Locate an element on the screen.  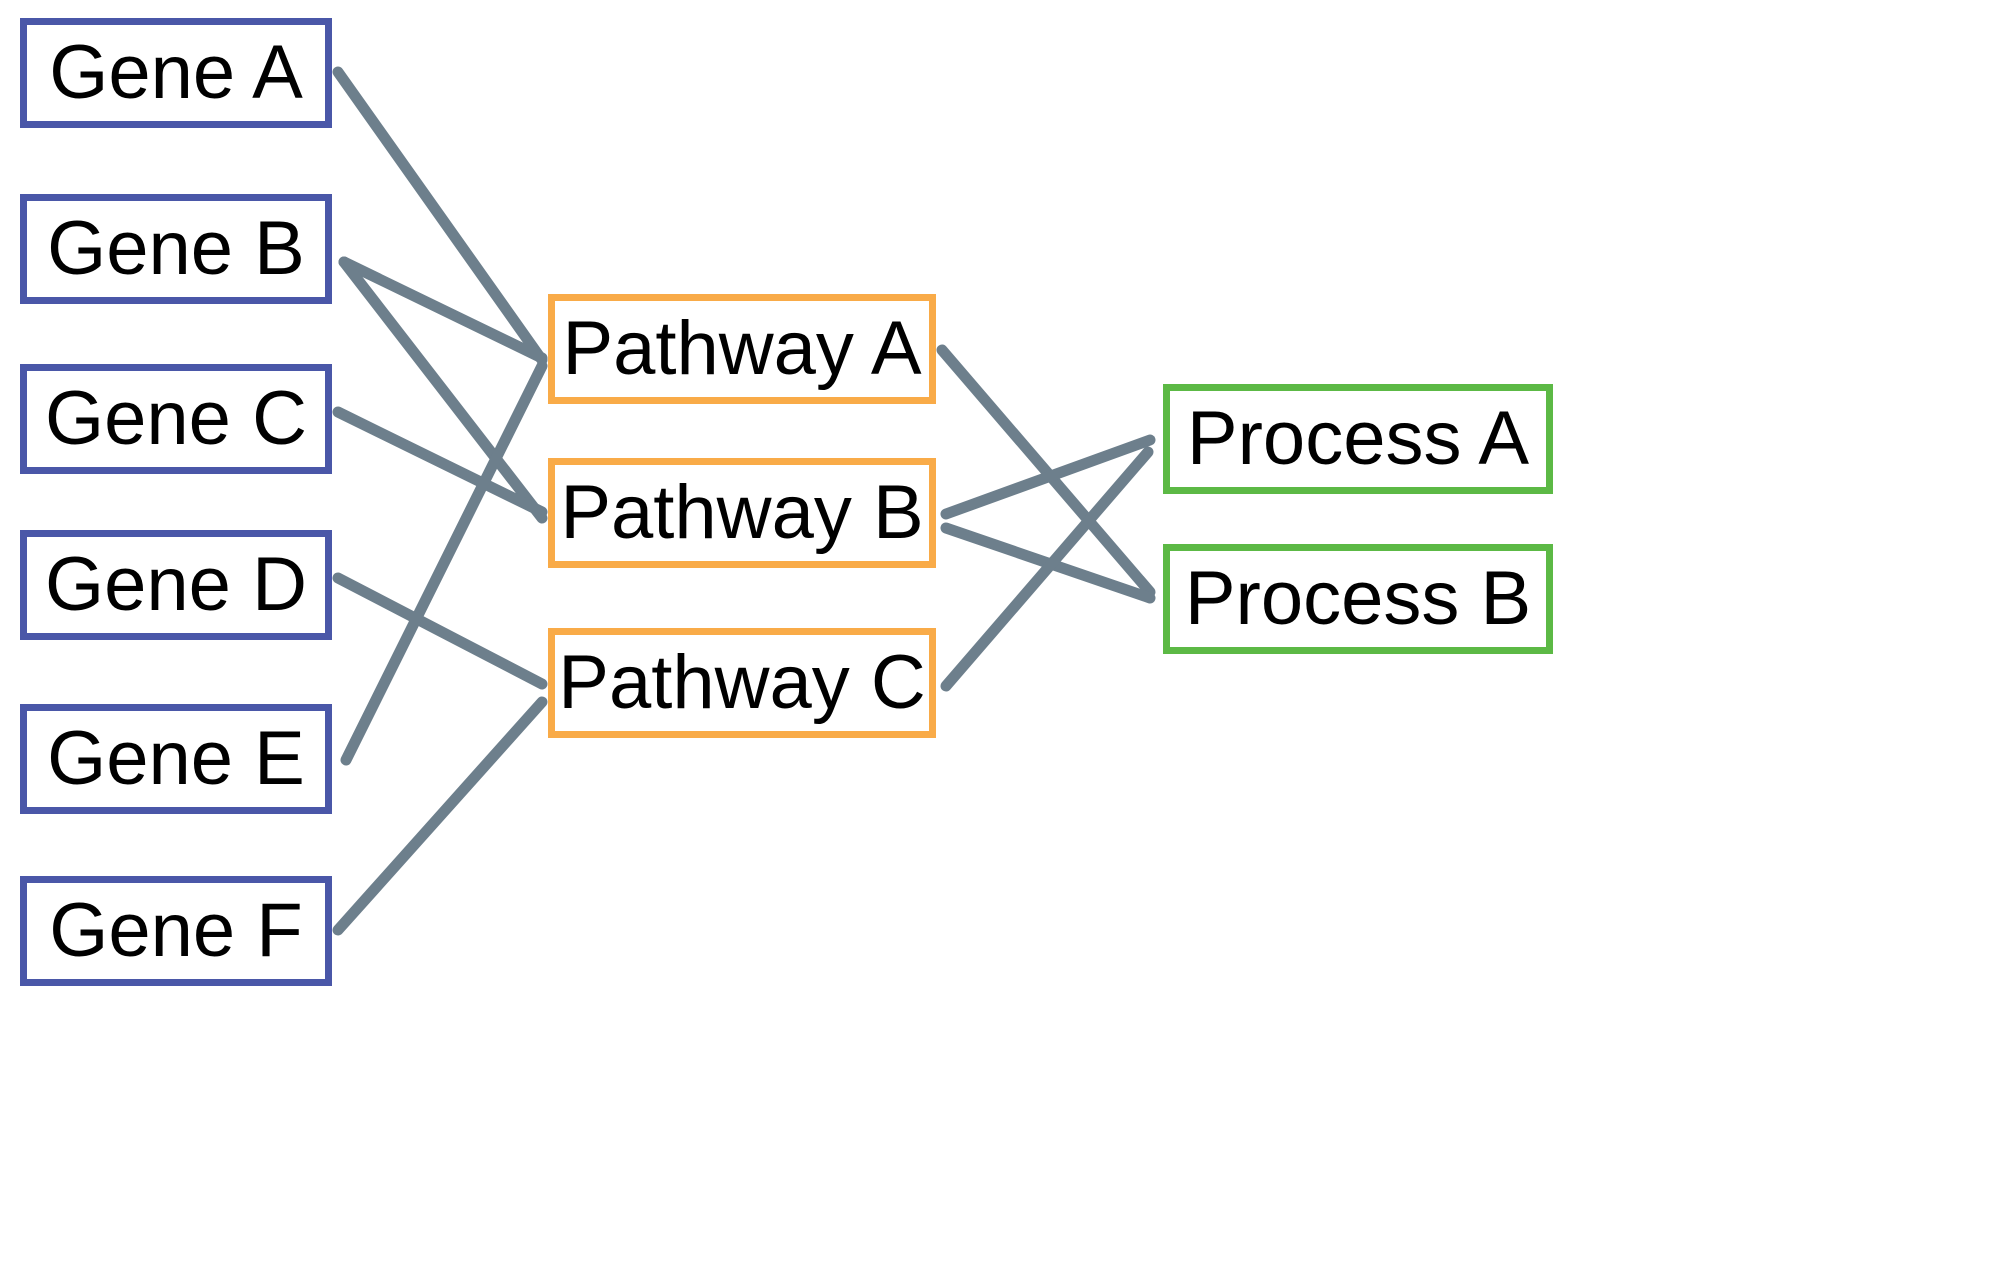
process-node-procB-label: Process B is located at coordinates (1358, 598).